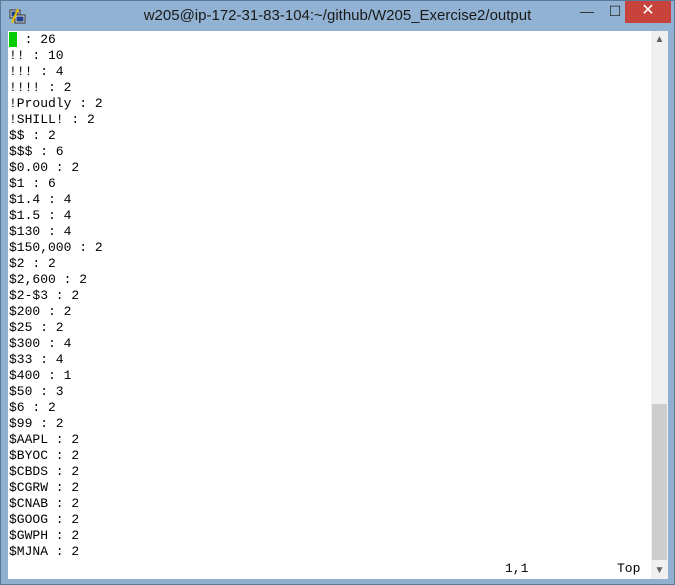 The image size is (675, 585). I want to click on terminal-line: !!!! : 2, so click(40, 87).